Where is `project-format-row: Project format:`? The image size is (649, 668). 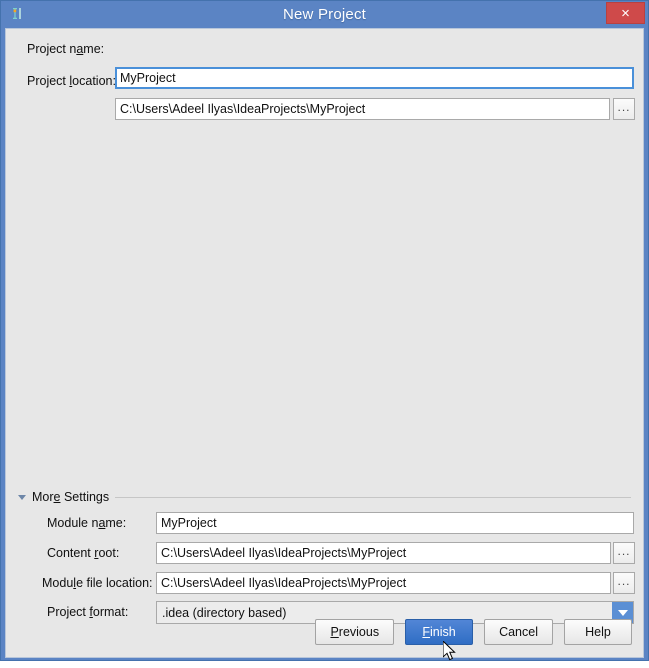 project-format-row: Project format: is located at coordinates (87, 612).